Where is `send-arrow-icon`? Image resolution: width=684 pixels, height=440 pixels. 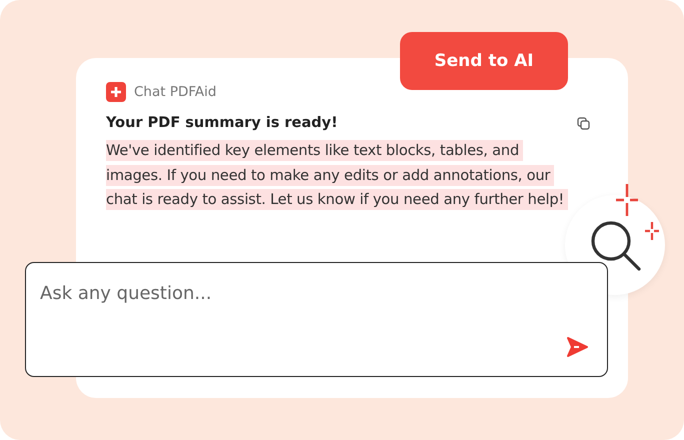 send-arrow-icon is located at coordinates (577, 347).